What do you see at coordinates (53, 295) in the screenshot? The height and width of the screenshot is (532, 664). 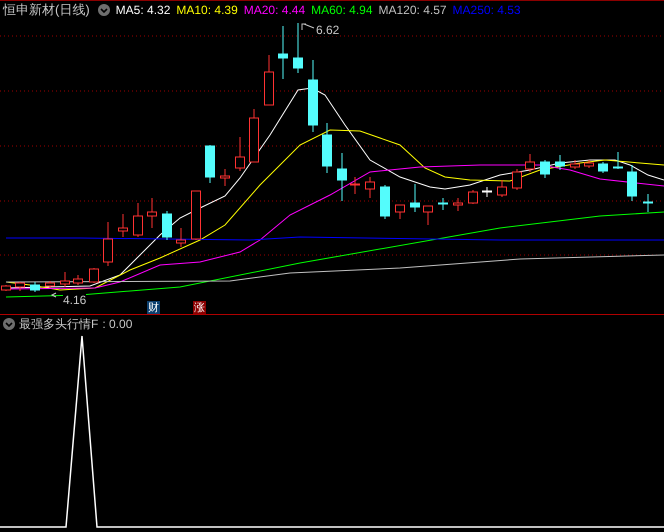 I see `low-pointer-icon` at bounding box center [53, 295].